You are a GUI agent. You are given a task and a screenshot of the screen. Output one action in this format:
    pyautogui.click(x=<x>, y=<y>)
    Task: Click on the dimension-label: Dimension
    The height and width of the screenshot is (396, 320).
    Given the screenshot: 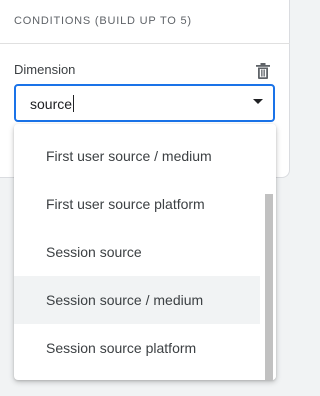 What is the action you would take?
    pyautogui.click(x=45, y=69)
    